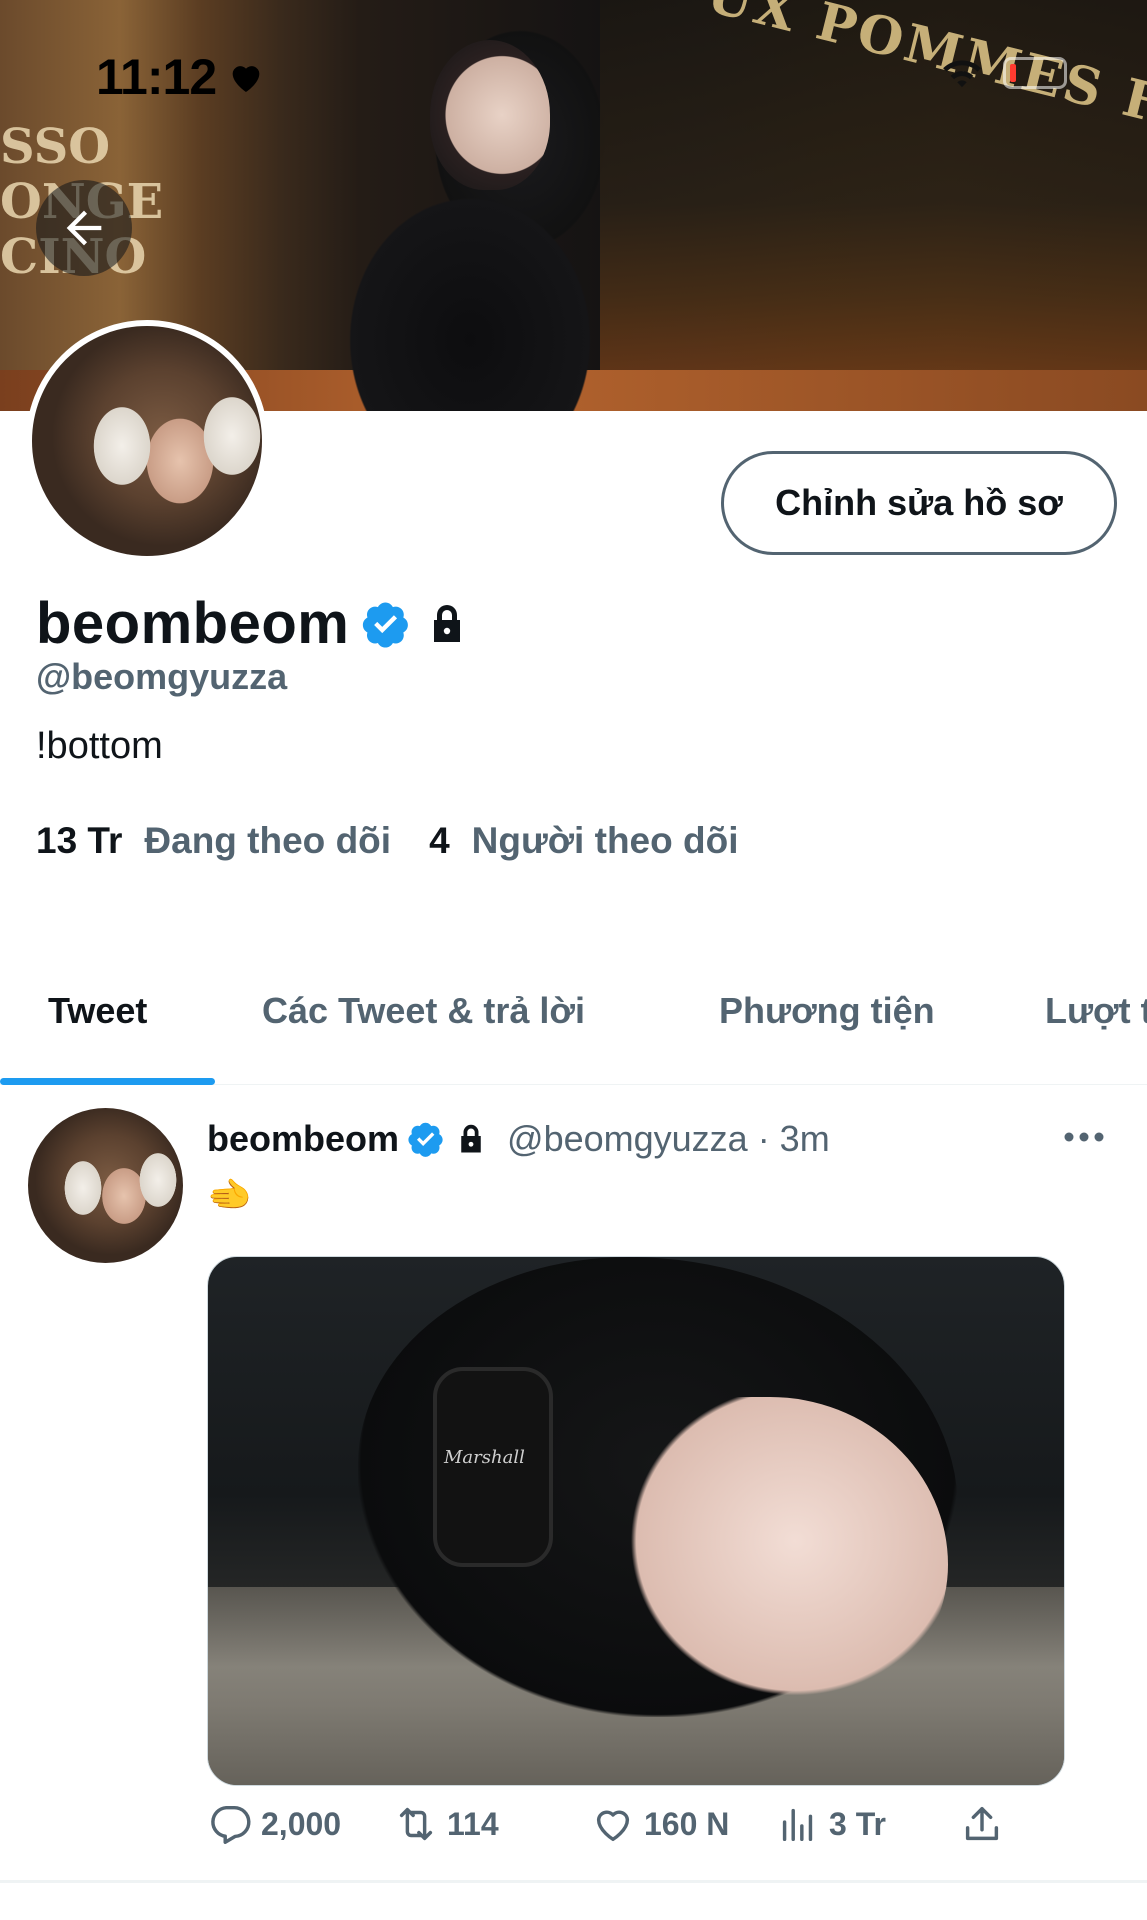 This screenshot has width=1147, height=1920. What do you see at coordinates (1096, 1011) in the screenshot?
I see `tab-likes: Lượt t` at bounding box center [1096, 1011].